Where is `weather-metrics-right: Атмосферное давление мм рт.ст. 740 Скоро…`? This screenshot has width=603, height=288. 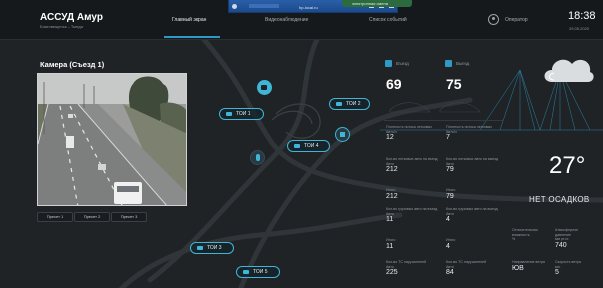
weather-metrics-right: Атмосферное давление мм рт.ст. 740 Скоро… is located at coordinates (575, 252).